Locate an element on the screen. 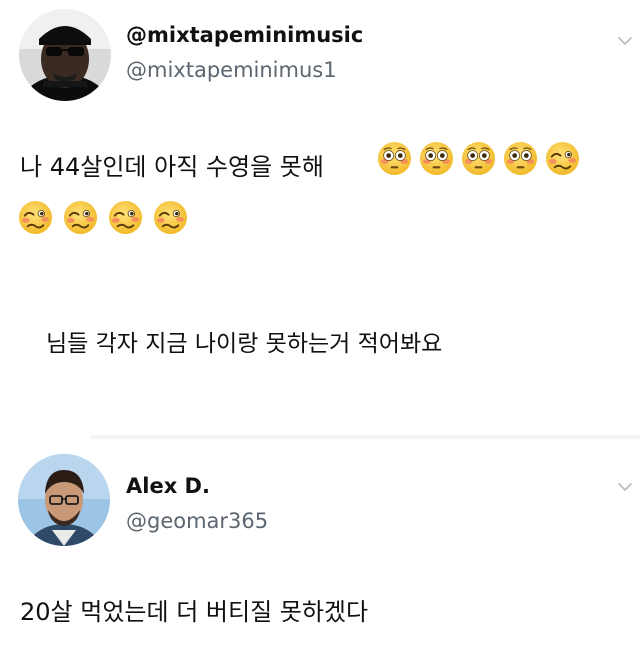 This screenshot has height=652, width=640. tweet-text-line: 나 44살인데 아직 수영을 못해 is located at coordinates (172, 167).